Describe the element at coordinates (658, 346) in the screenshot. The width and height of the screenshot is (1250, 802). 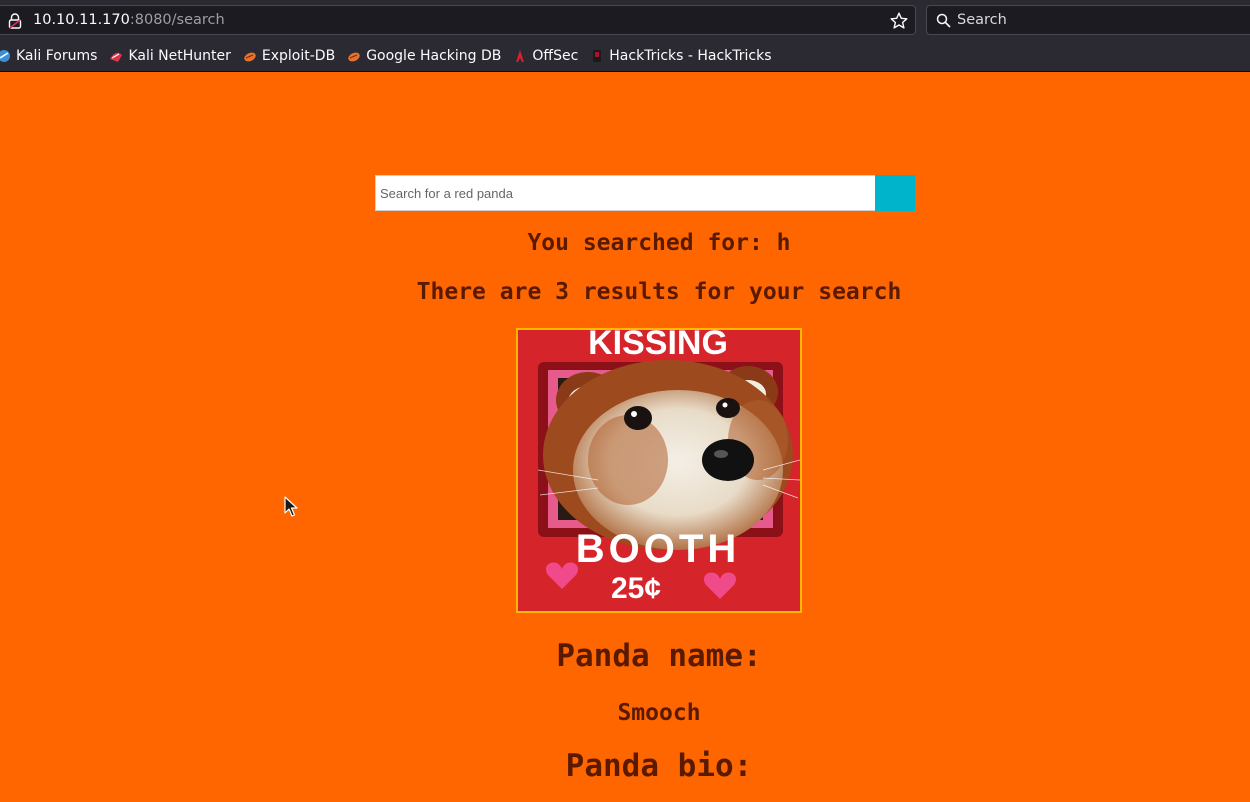
I see `image-text-top: KISSING` at that location.